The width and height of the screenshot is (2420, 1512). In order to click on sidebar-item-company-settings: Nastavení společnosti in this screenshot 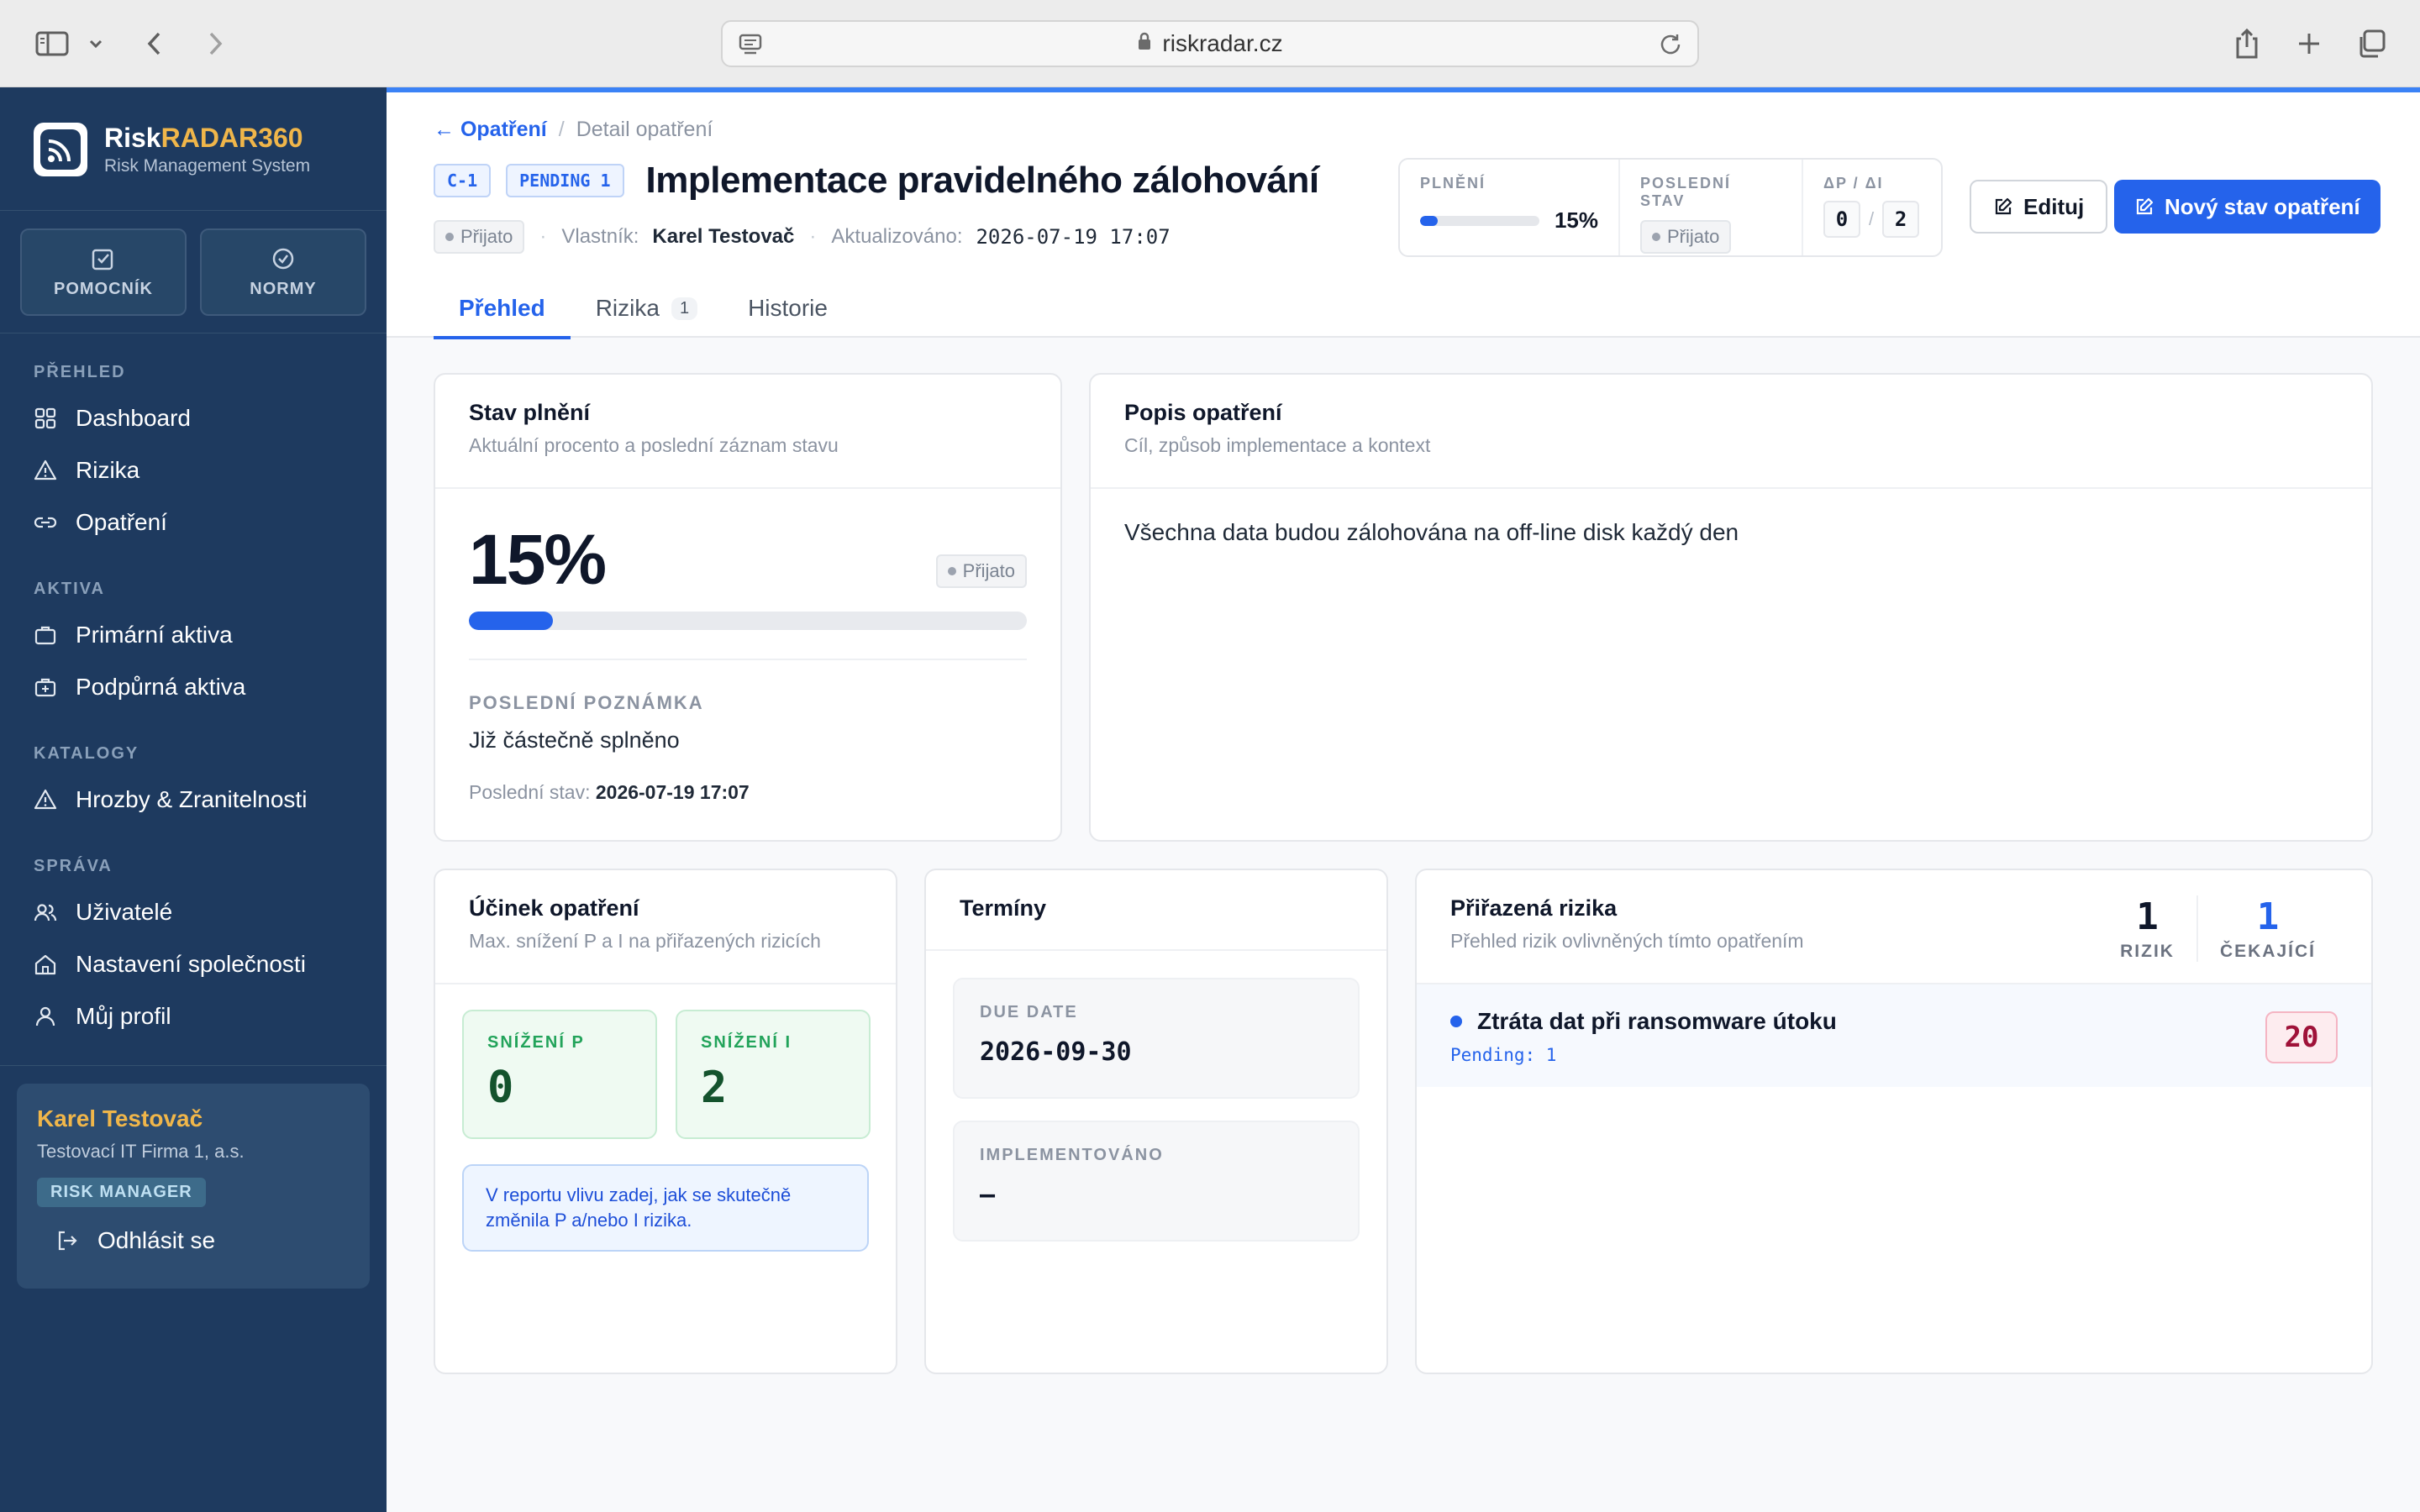, I will do `click(170, 964)`.